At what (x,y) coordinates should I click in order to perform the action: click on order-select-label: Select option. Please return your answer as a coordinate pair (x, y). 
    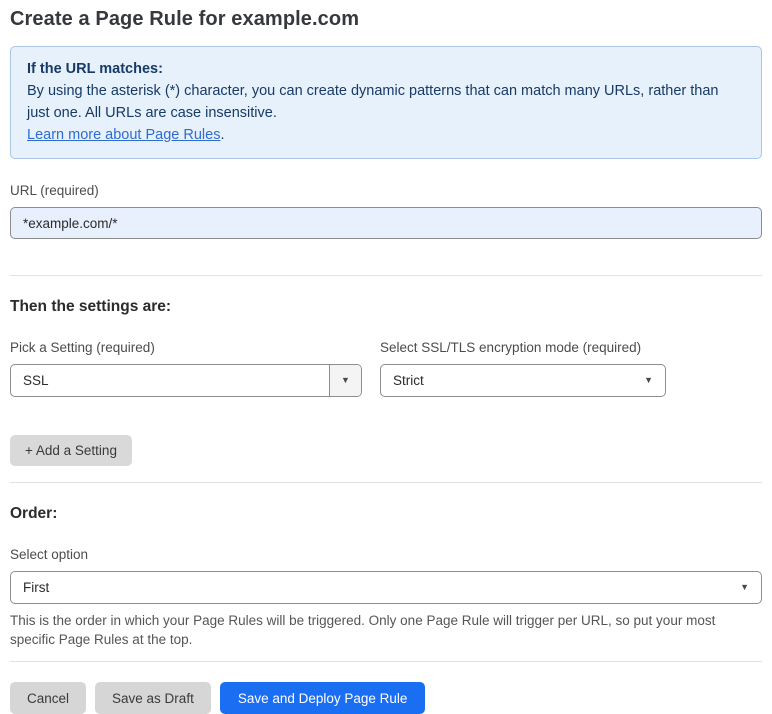
    Looking at the image, I should click on (49, 554).